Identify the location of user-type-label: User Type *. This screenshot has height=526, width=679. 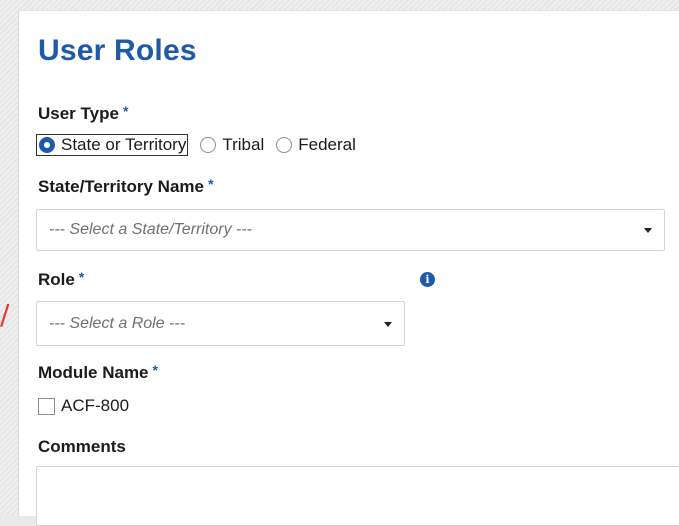
(83, 113).